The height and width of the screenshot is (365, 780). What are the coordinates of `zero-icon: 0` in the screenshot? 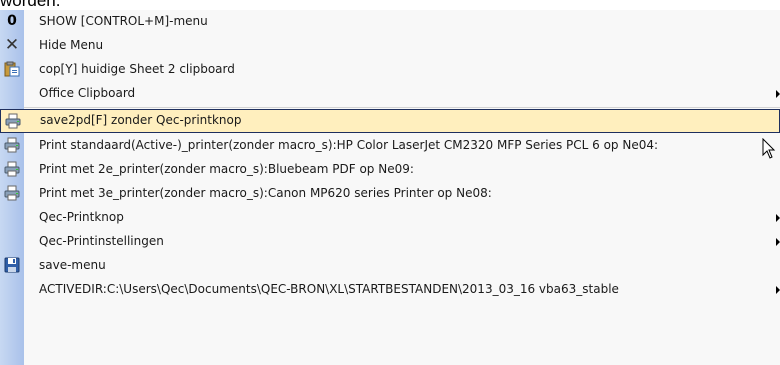 It's located at (12, 21).